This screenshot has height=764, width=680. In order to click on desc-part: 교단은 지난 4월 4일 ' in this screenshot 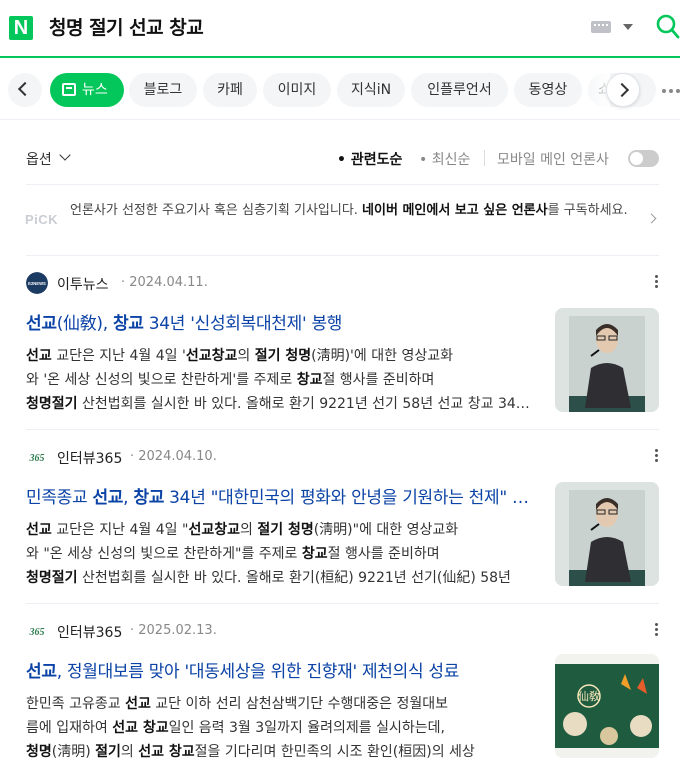, I will do `click(118, 356)`.